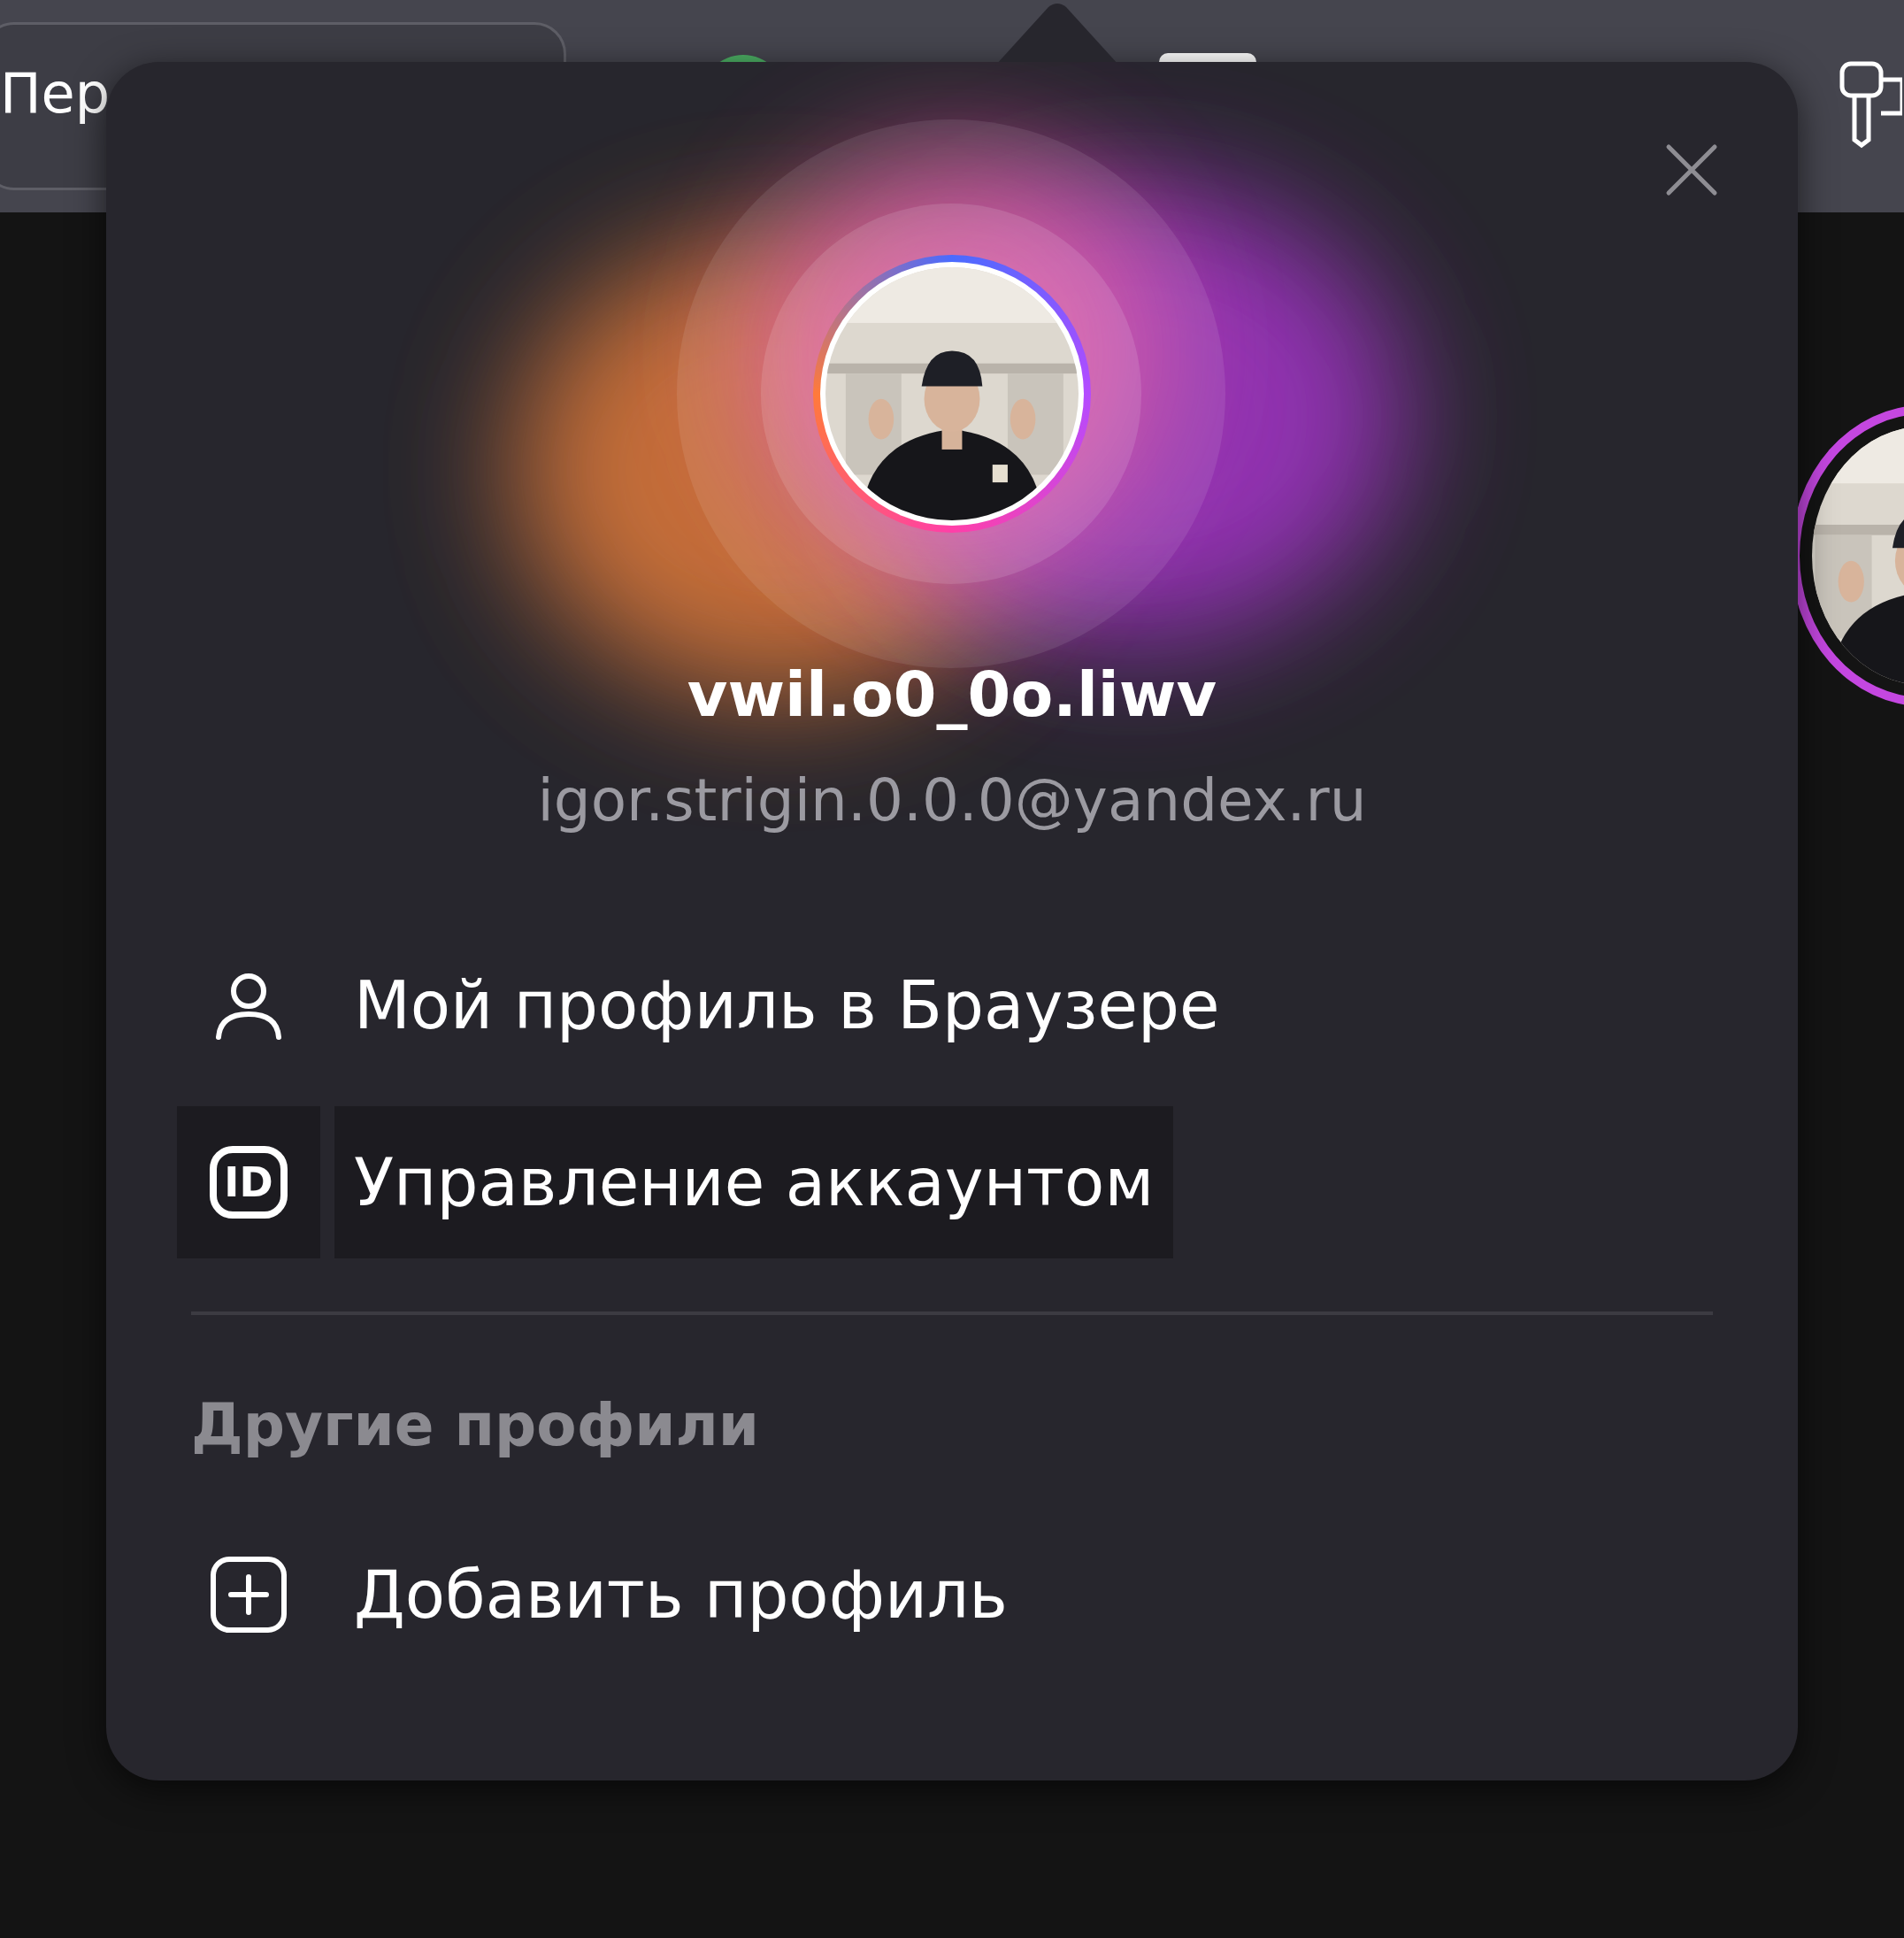 The height and width of the screenshot is (1938, 1904). What do you see at coordinates (708, 1005) in the screenshot?
I see `menu-item: Мой профиль в Браузере` at bounding box center [708, 1005].